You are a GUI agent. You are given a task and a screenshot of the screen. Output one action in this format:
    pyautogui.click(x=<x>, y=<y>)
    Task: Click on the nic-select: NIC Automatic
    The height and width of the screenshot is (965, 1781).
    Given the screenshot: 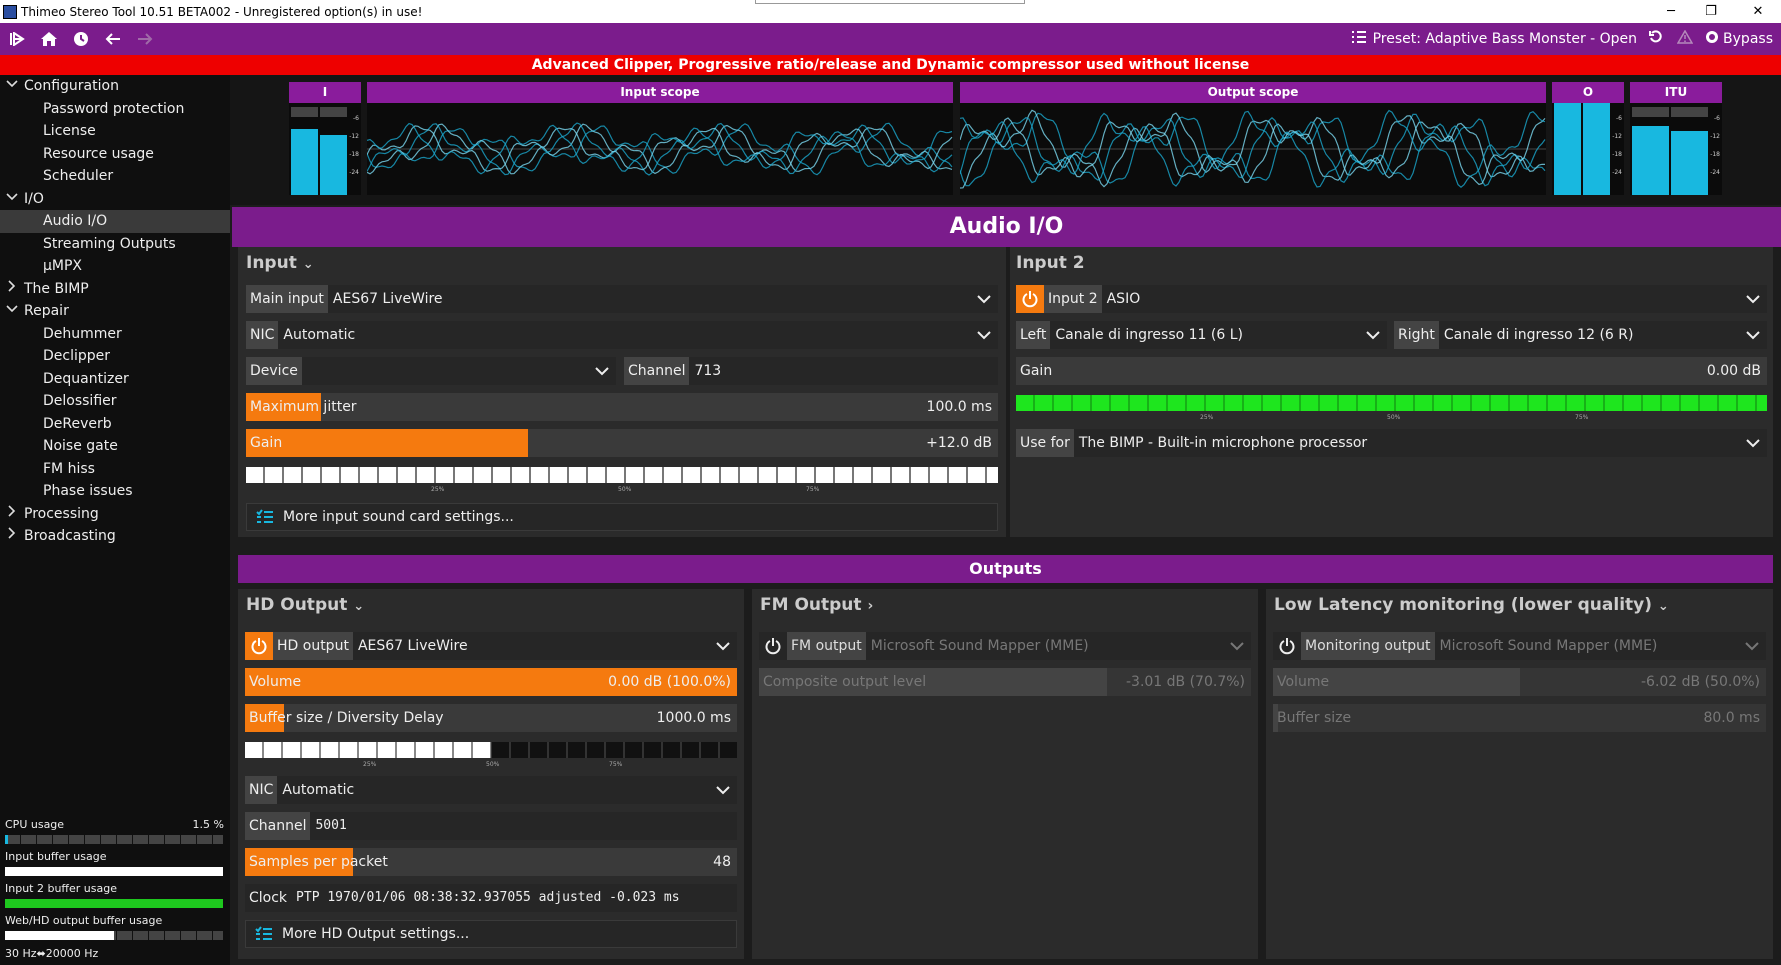 What is the action you would take?
    pyautogui.click(x=622, y=335)
    